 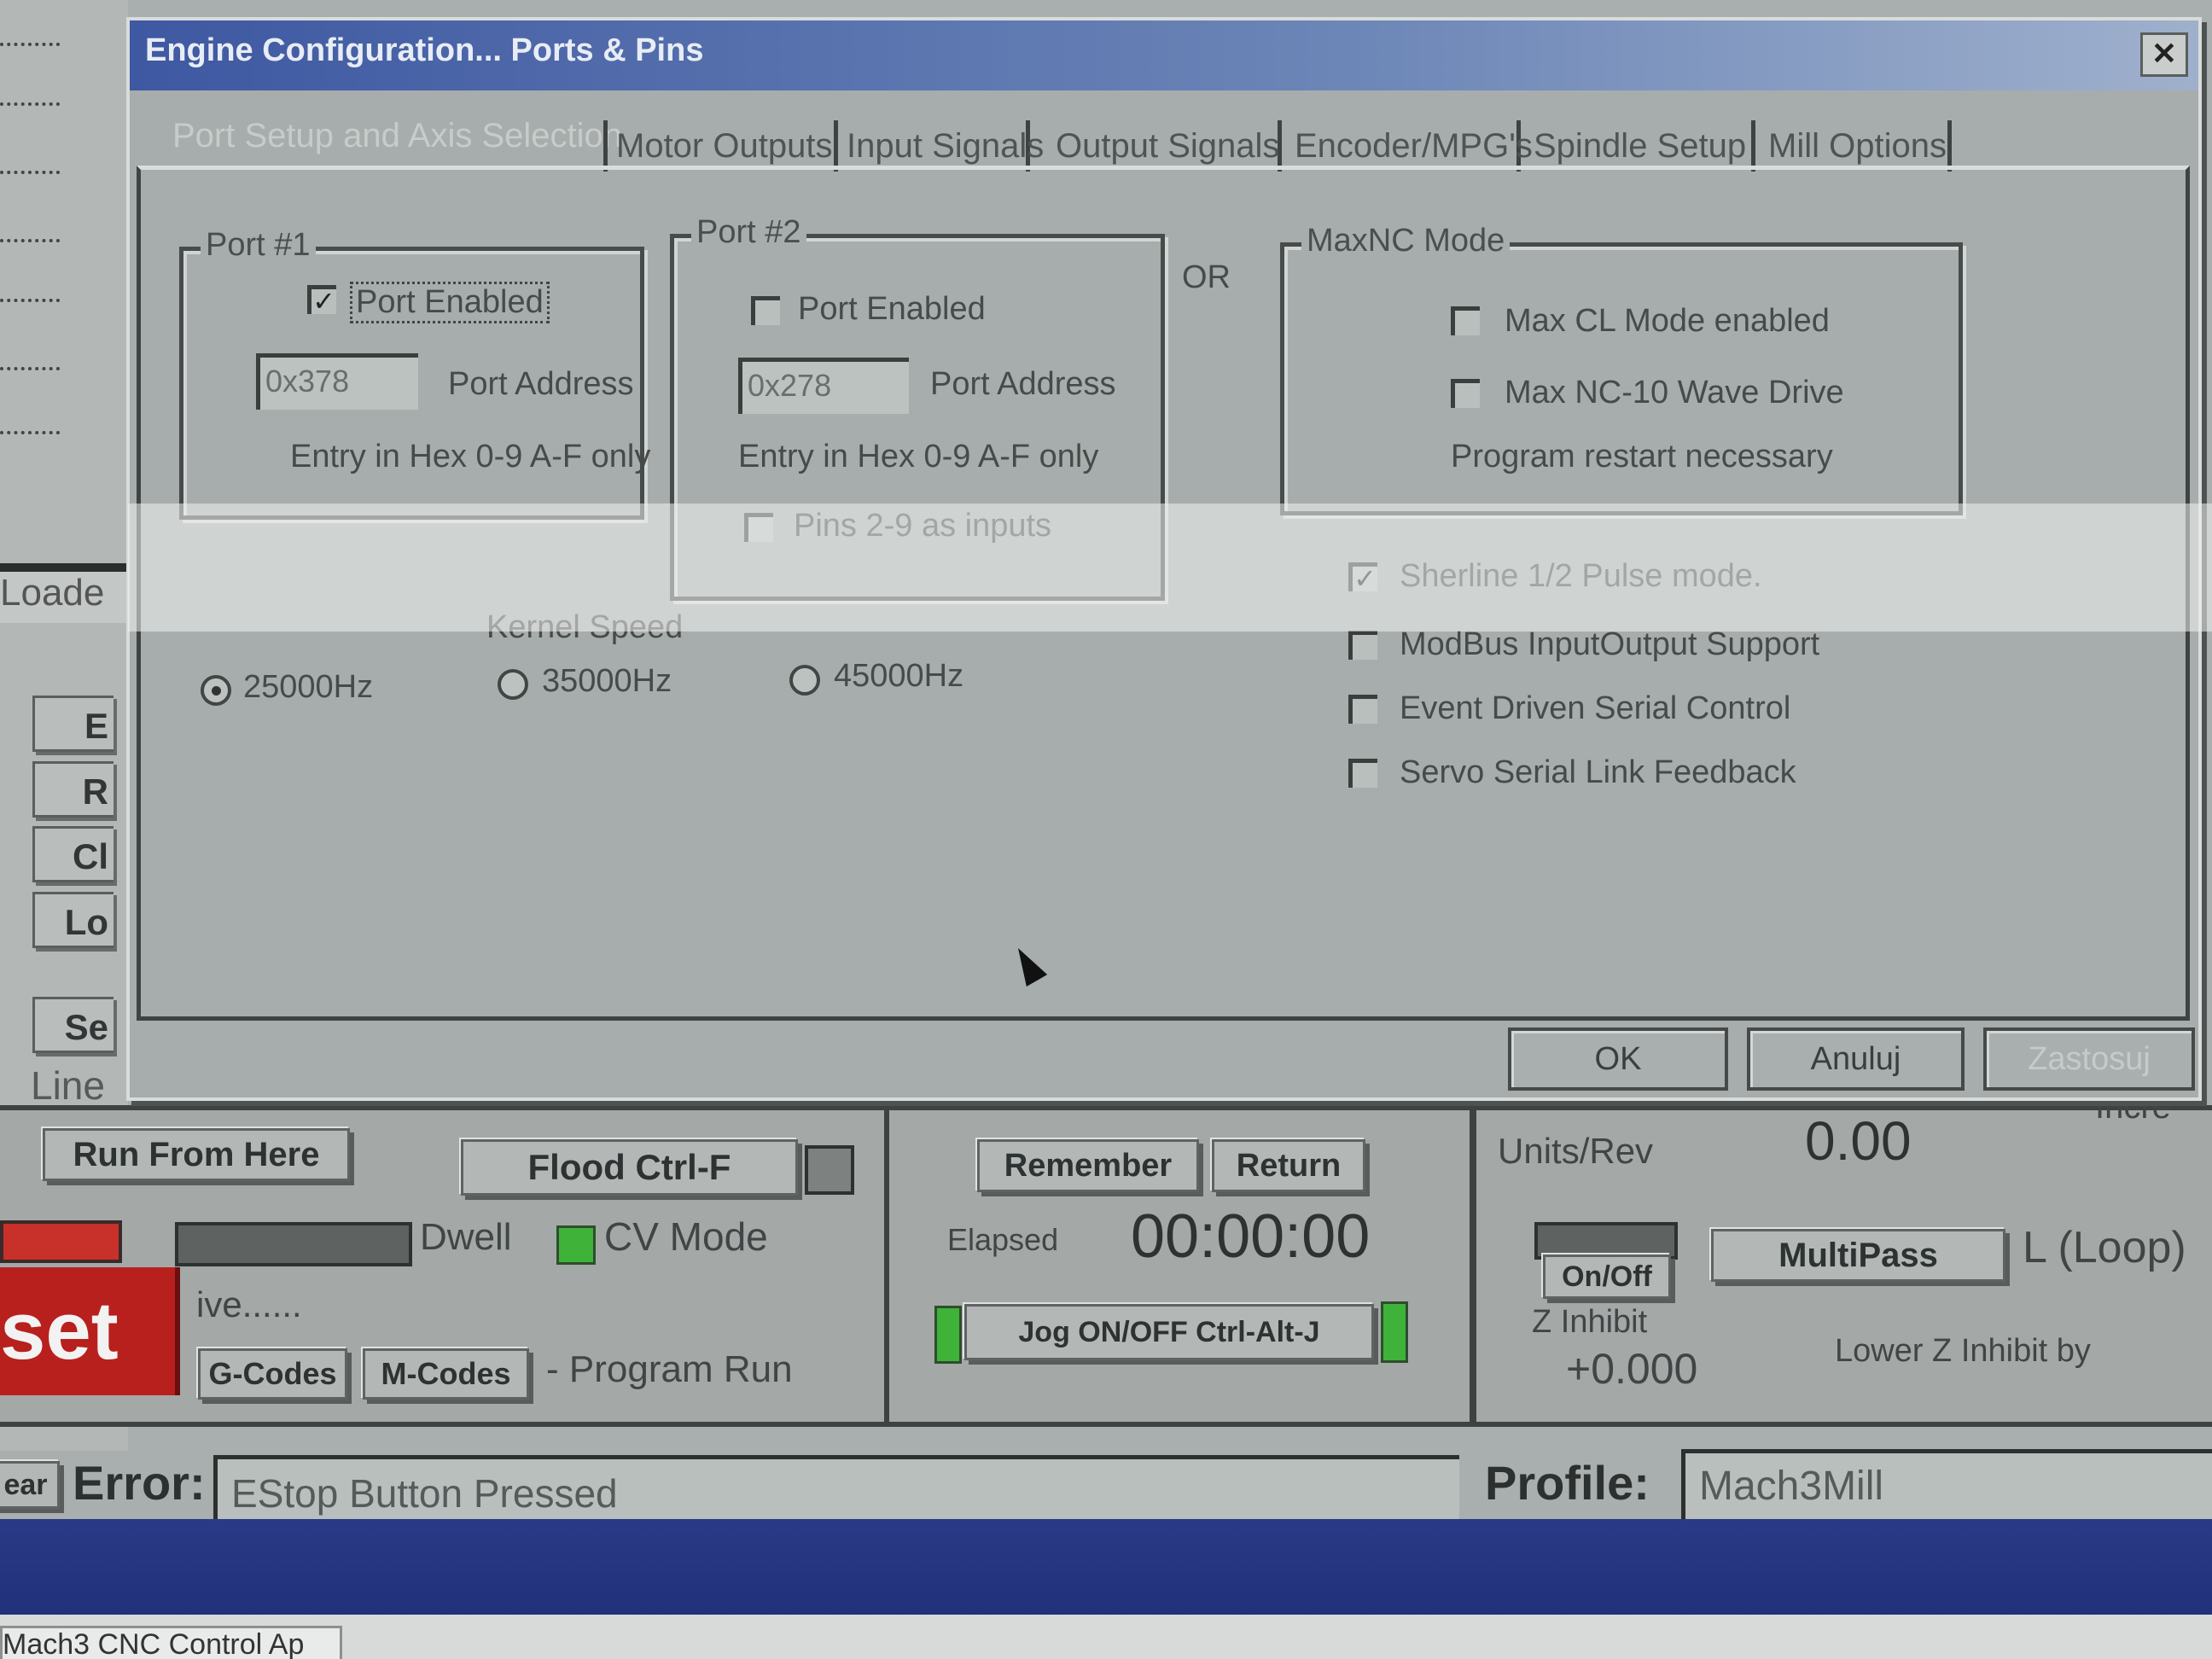 I want to click on tab-input-signals: Input Signals, so click(x=941, y=146).